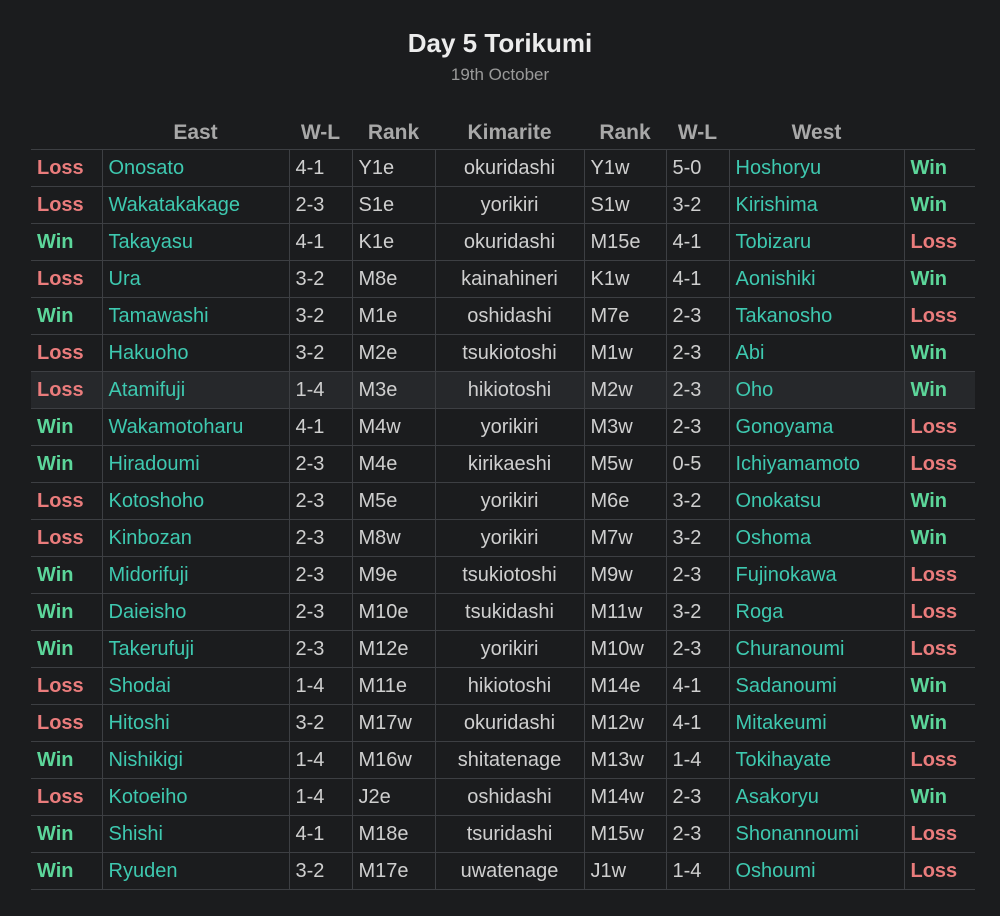  Describe the element at coordinates (509, 538) in the screenshot. I see `kimarite: yorikiri` at that location.